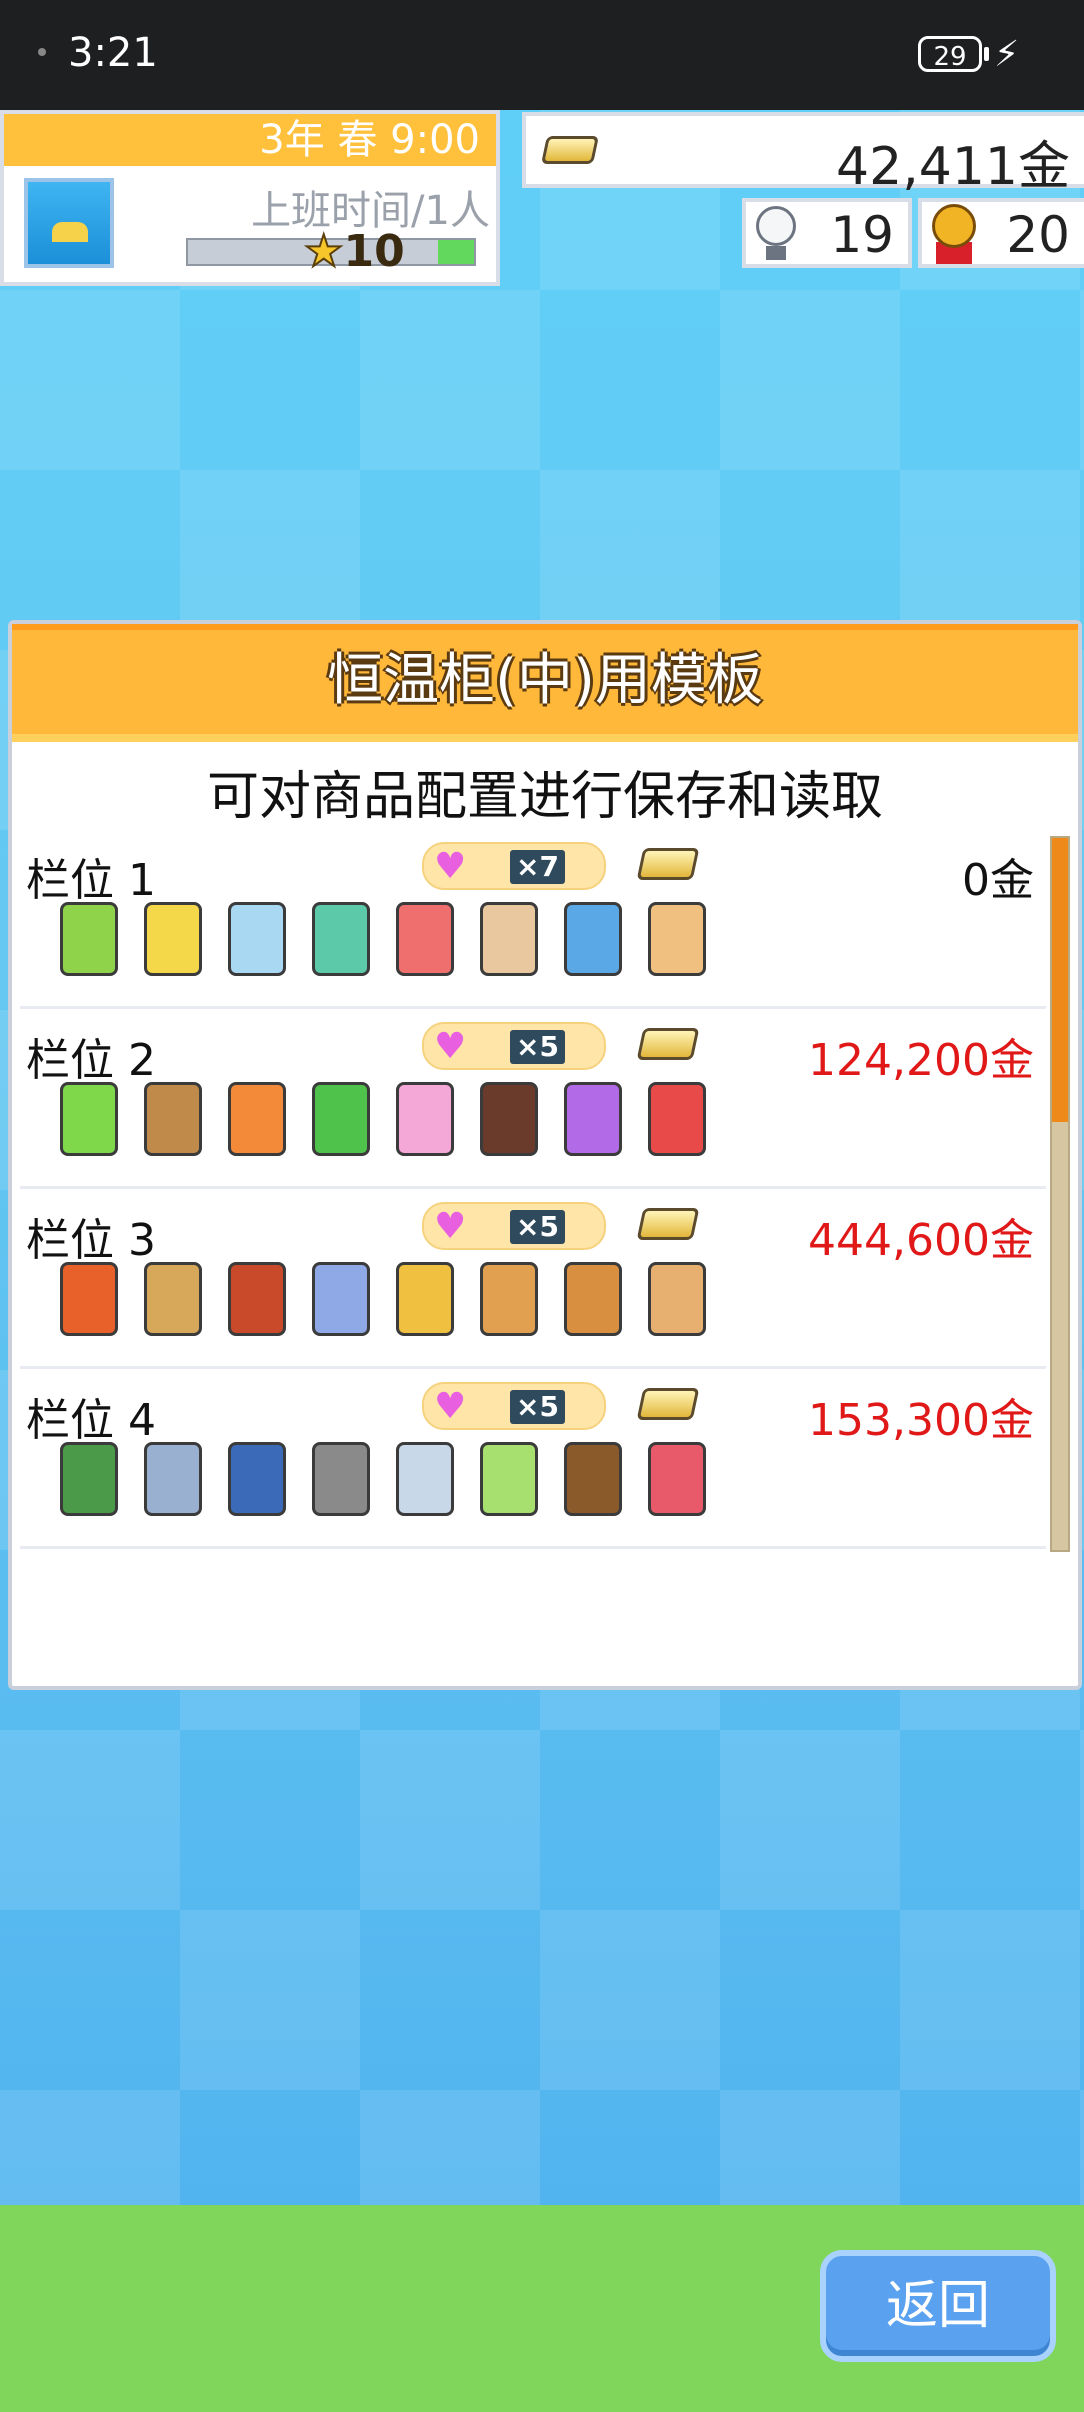 This screenshot has width=1084, height=2412. What do you see at coordinates (91, 1420) in the screenshot?
I see `slot-label: 栏位 4` at bounding box center [91, 1420].